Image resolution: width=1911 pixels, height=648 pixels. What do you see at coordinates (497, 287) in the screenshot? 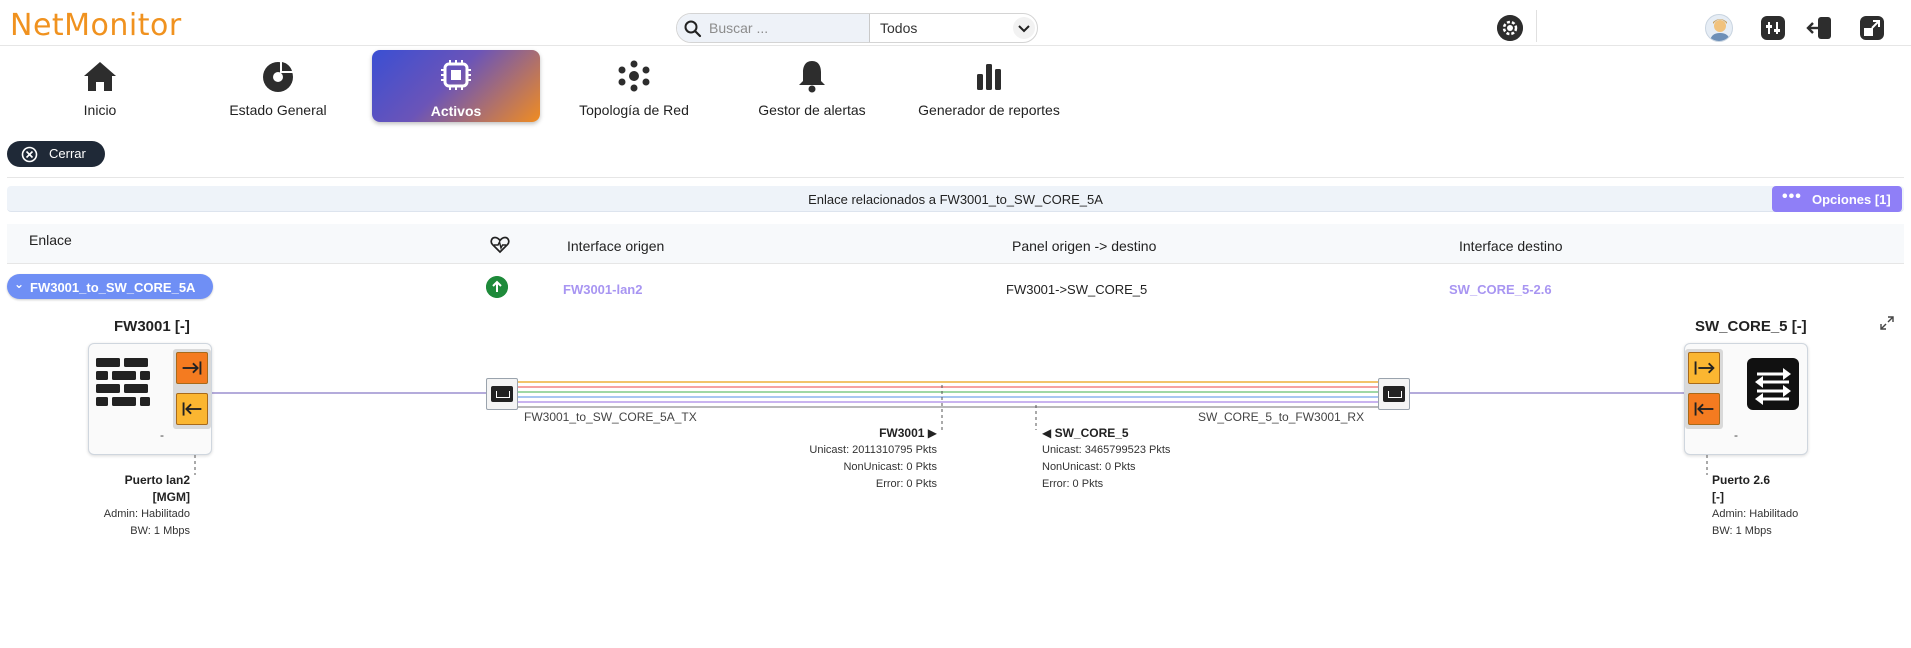
I see `status-up-icon` at bounding box center [497, 287].